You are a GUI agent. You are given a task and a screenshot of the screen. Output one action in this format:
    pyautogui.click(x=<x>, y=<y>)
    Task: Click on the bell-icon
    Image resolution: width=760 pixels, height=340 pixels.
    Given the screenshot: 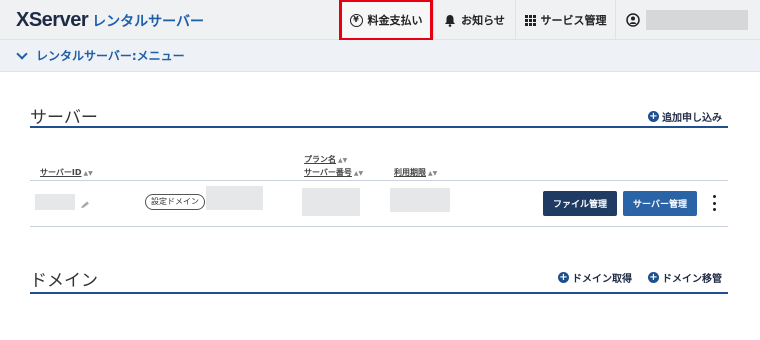 What is the action you would take?
    pyautogui.click(x=450, y=20)
    